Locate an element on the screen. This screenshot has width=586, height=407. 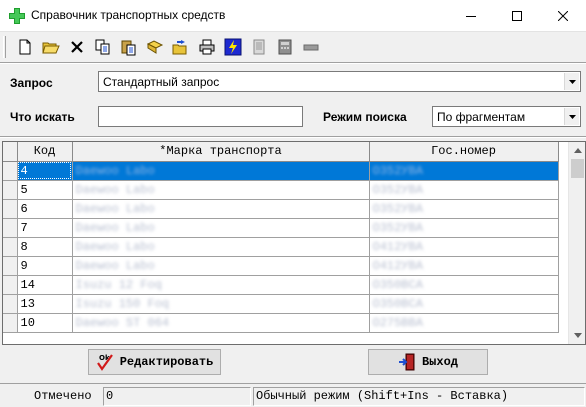
cell-kod: 13 is located at coordinates (45, 304).